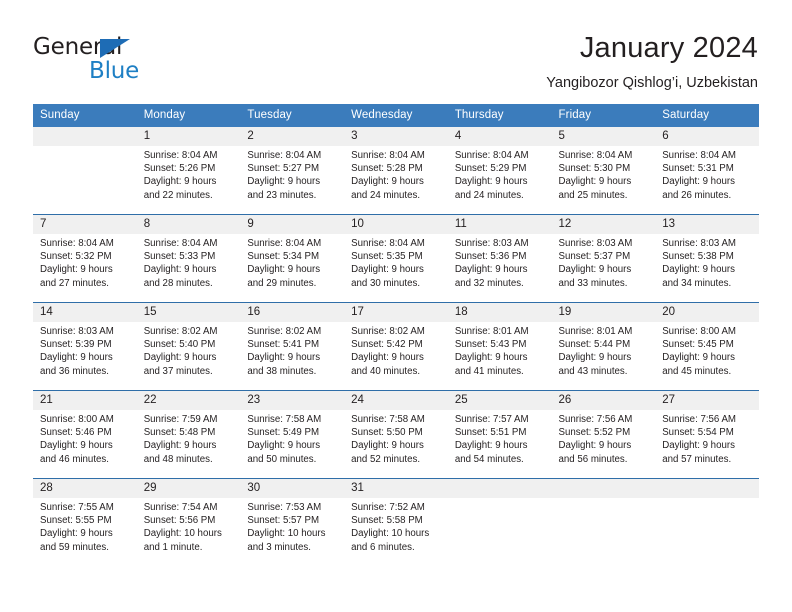  What do you see at coordinates (396, 136) in the screenshot?
I see `day-number: 3` at bounding box center [396, 136].